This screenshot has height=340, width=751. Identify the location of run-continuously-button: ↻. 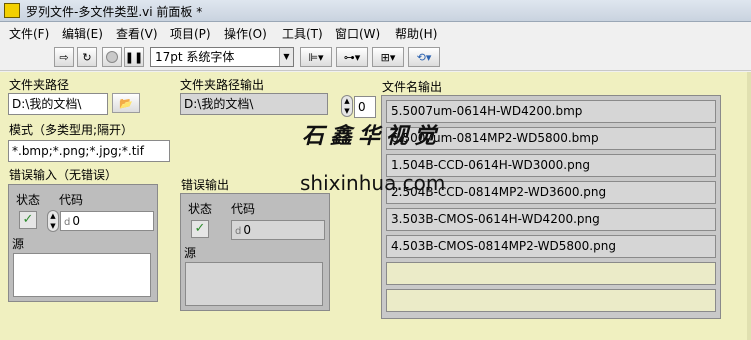
(87, 57).